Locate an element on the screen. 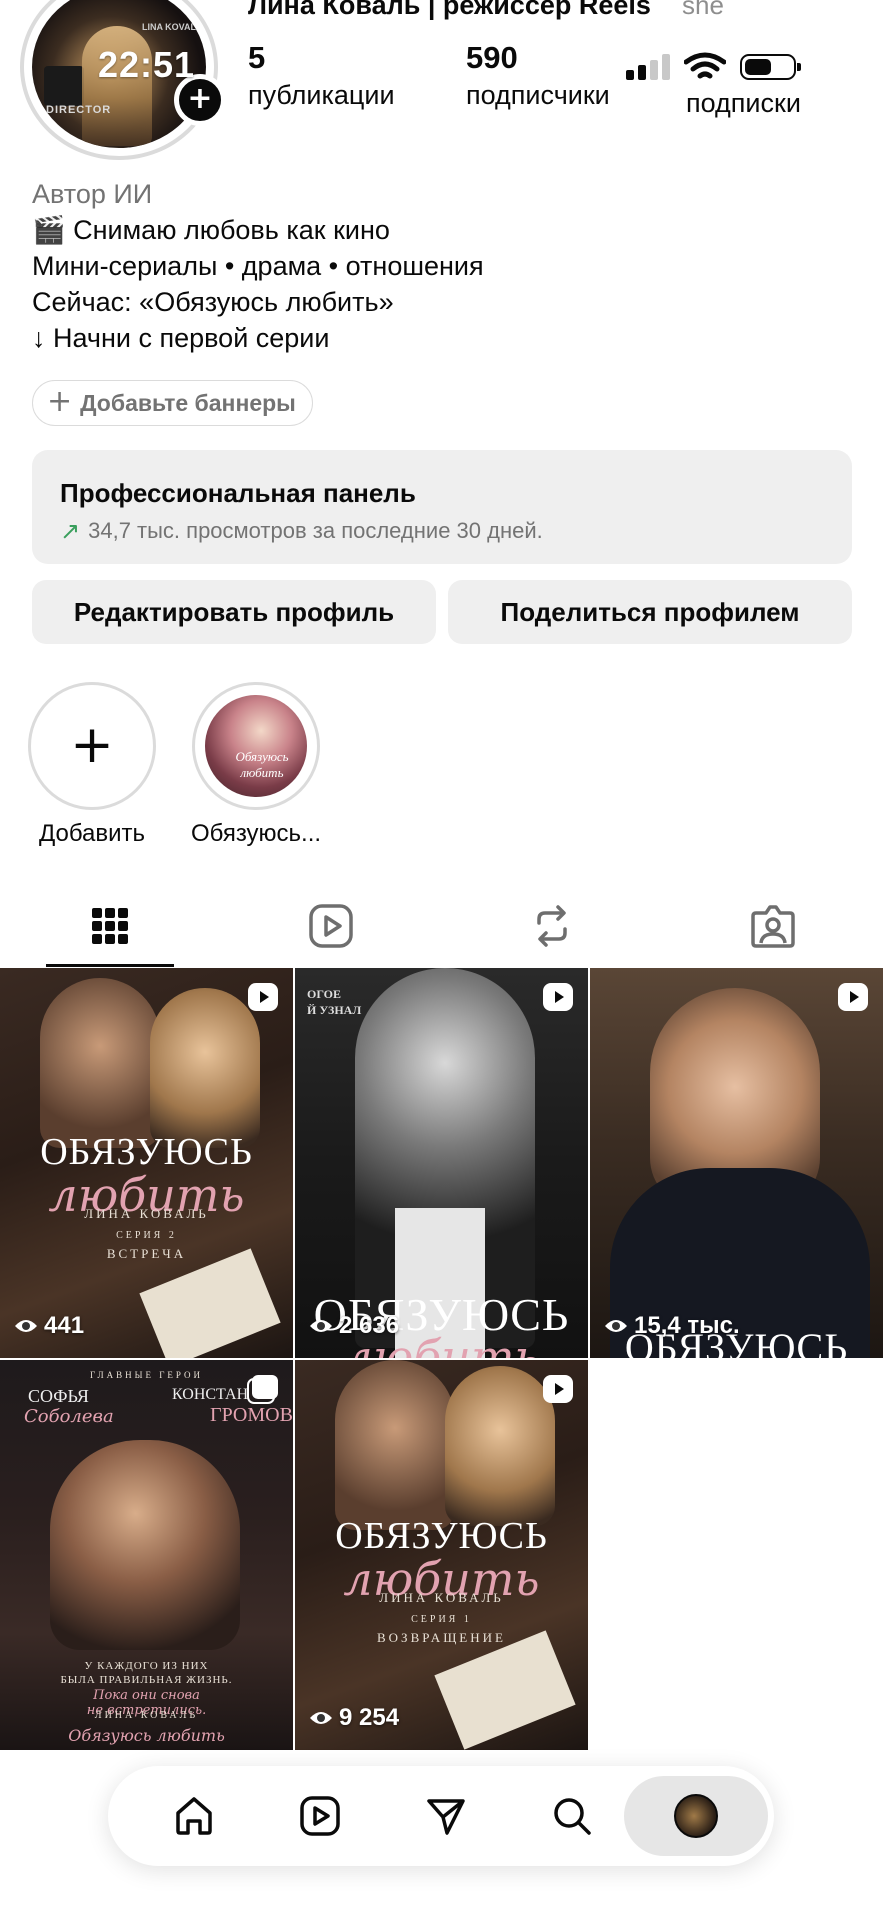 This screenshot has height=1920, width=884. reels-icon is located at coordinates (331, 926).